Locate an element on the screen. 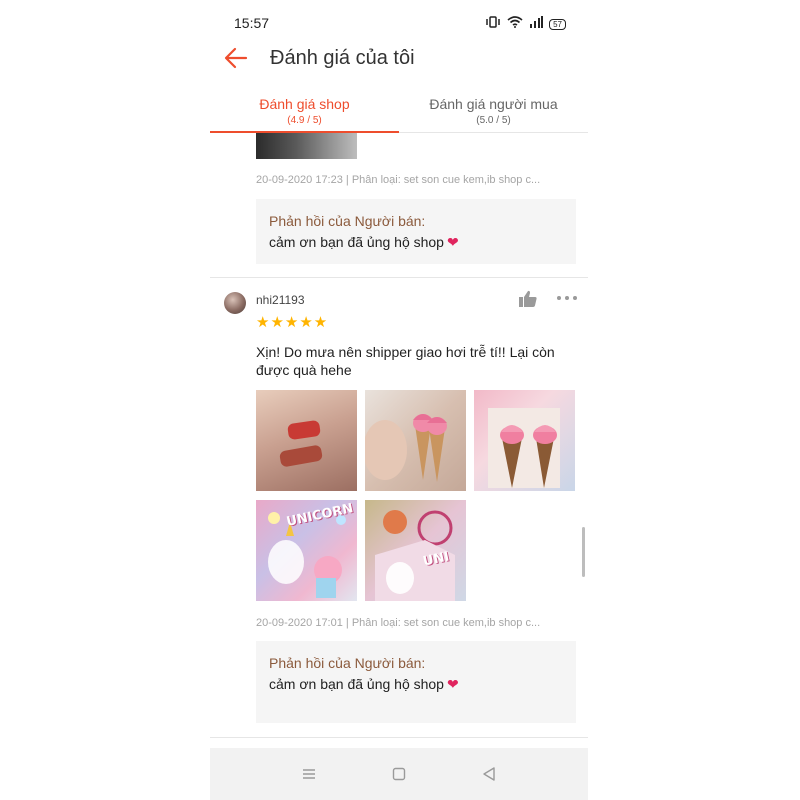 This screenshot has height=800, width=800. unicorn-box-side-photo: UNI is located at coordinates (415, 550).